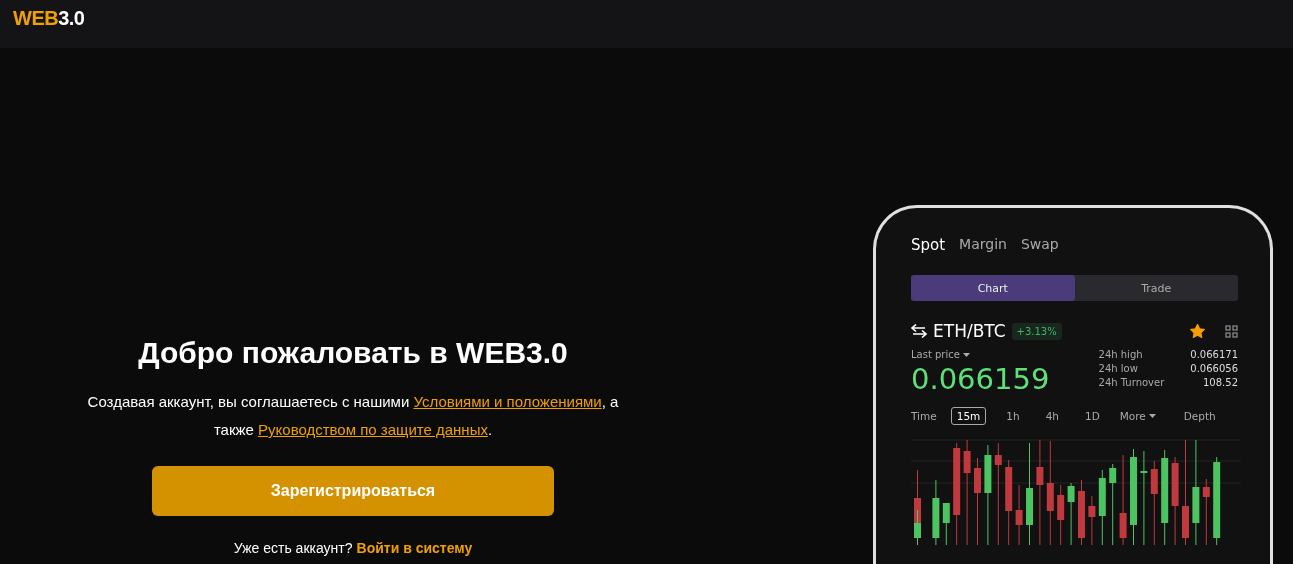 The width and height of the screenshot is (1293, 564). Describe the element at coordinates (293, 548) in the screenshot. I see `login-prompt: Уже есть аккаунт?` at that location.